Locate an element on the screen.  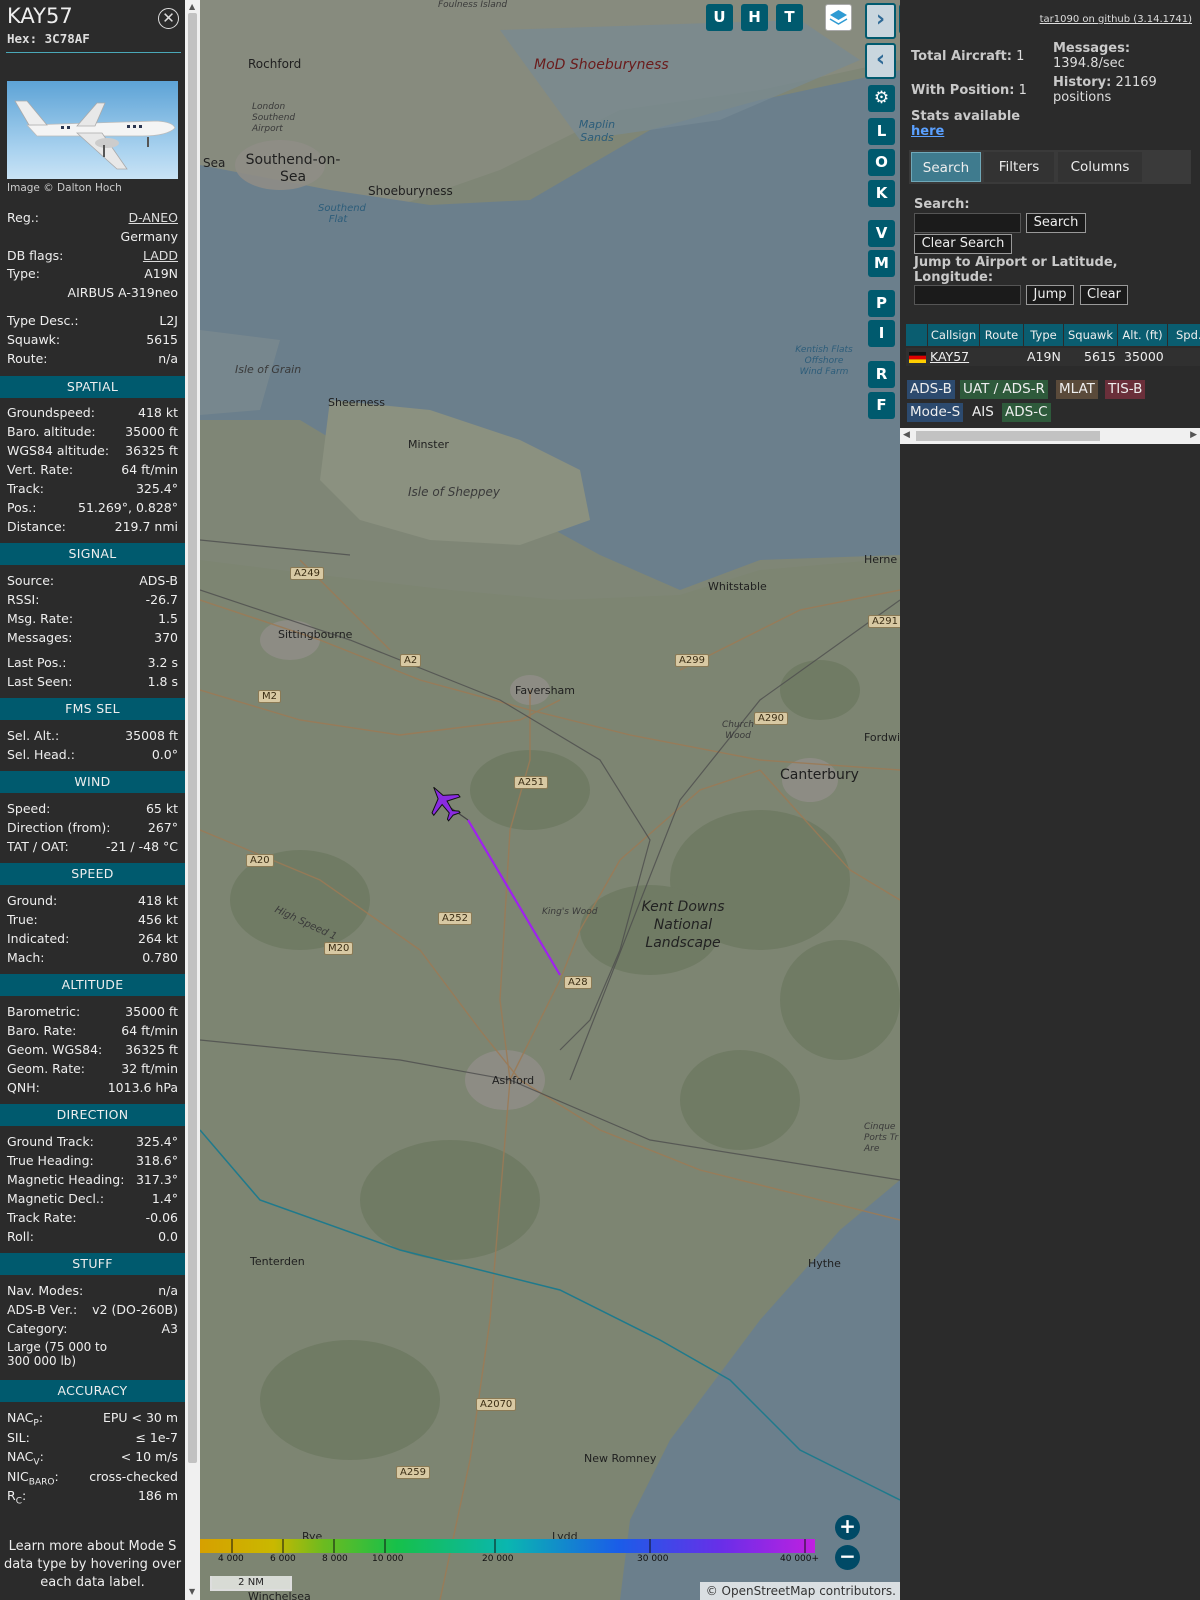
button-r: R is located at coordinates (881, 374).